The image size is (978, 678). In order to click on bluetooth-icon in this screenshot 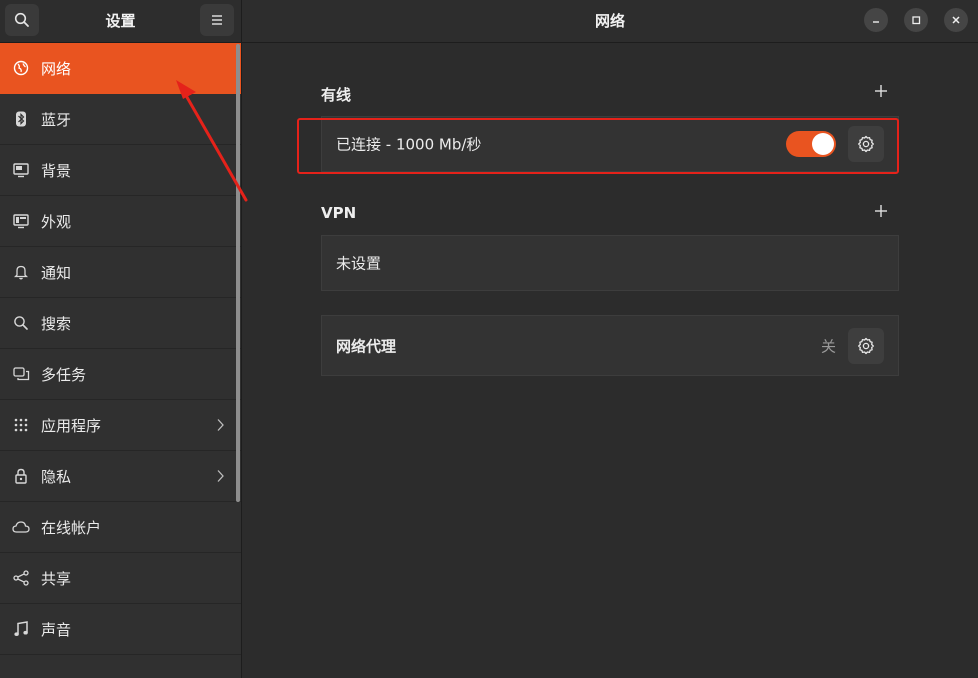, I will do `click(21, 119)`.